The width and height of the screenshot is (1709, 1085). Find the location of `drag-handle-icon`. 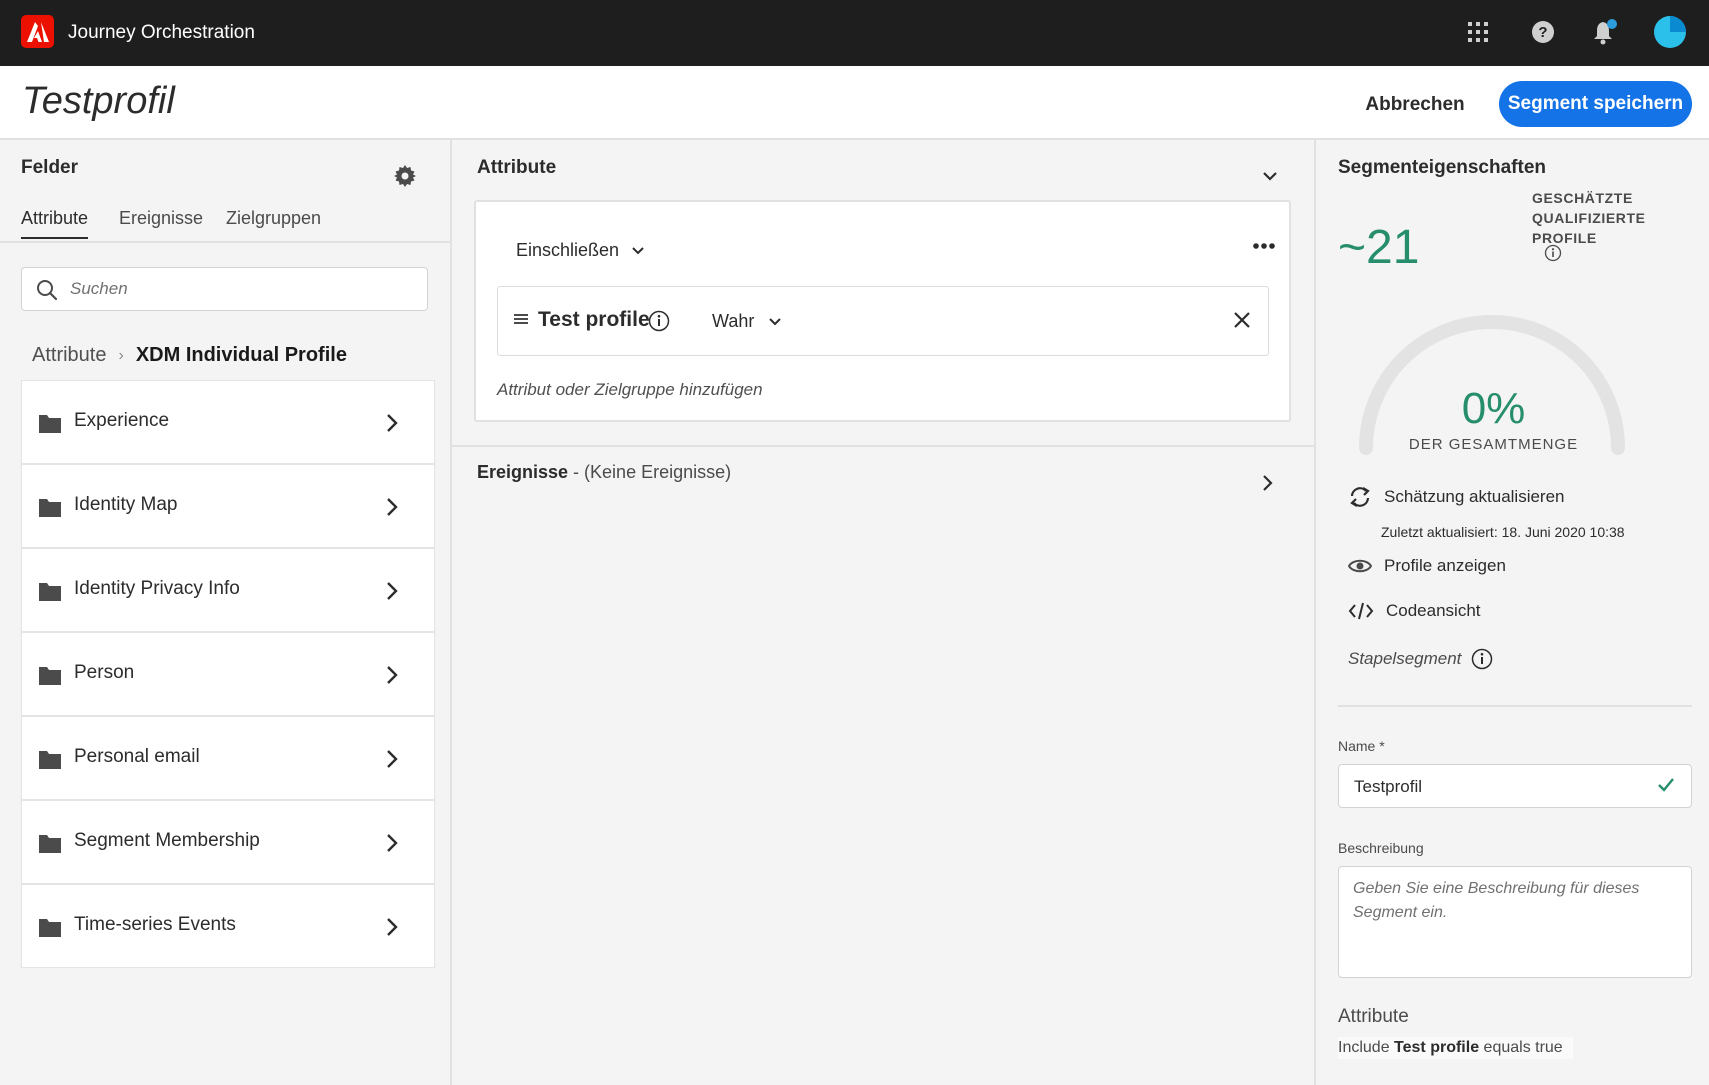

drag-handle-icon is located at coordinates (521, 319).